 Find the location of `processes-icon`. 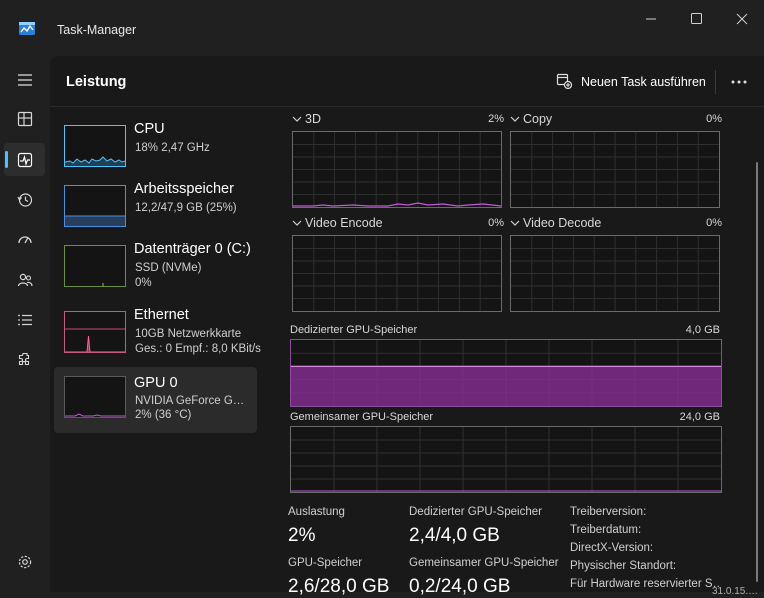

processes-icon is located at coordinates (25, 119).